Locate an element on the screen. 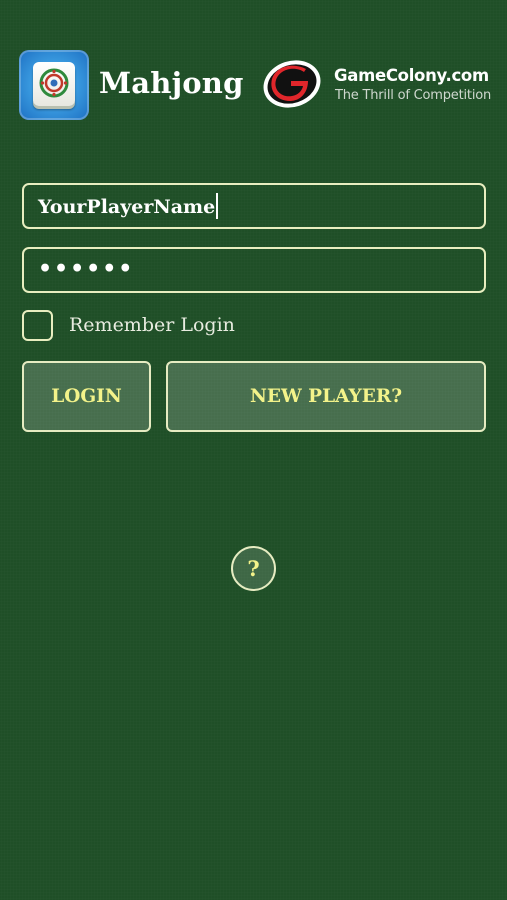 Image resolution: width=507 pixels, height=900 pixels. mahjong-app-icon is located at coordinates (54, 85).